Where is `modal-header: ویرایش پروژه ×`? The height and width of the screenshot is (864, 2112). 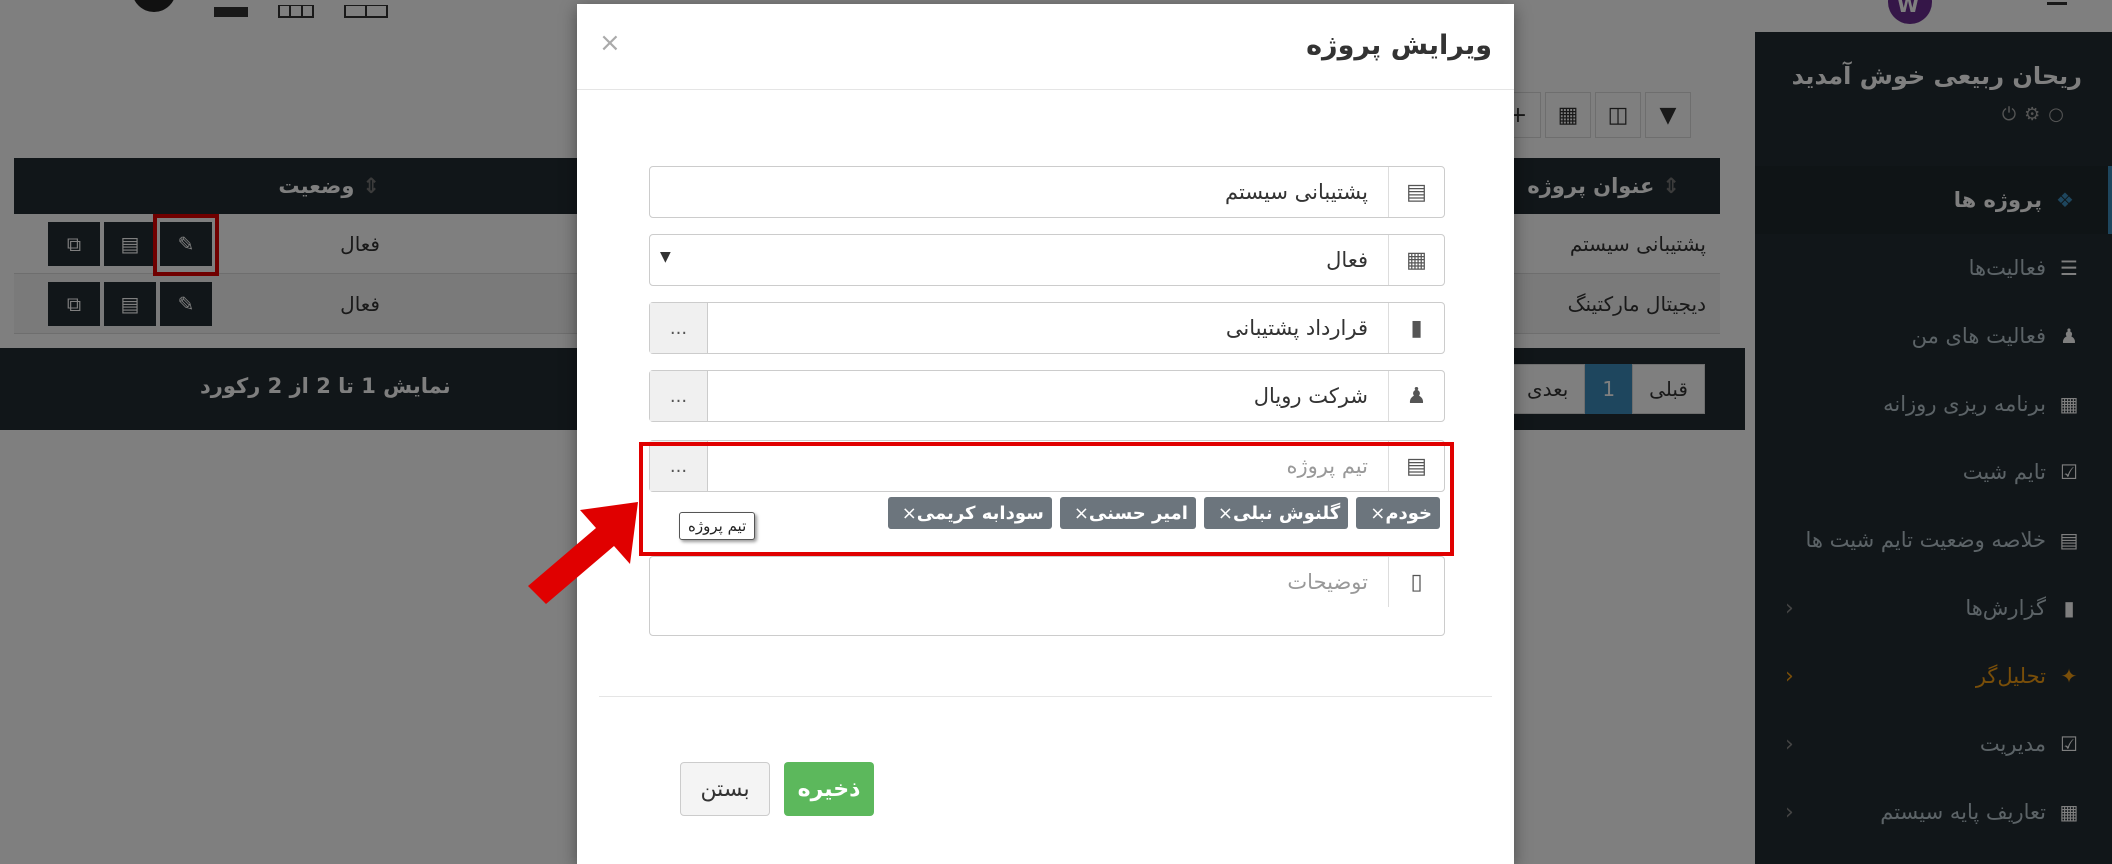 modal-header: ویرایش پروژه × is located at coordinates (1045, 47).